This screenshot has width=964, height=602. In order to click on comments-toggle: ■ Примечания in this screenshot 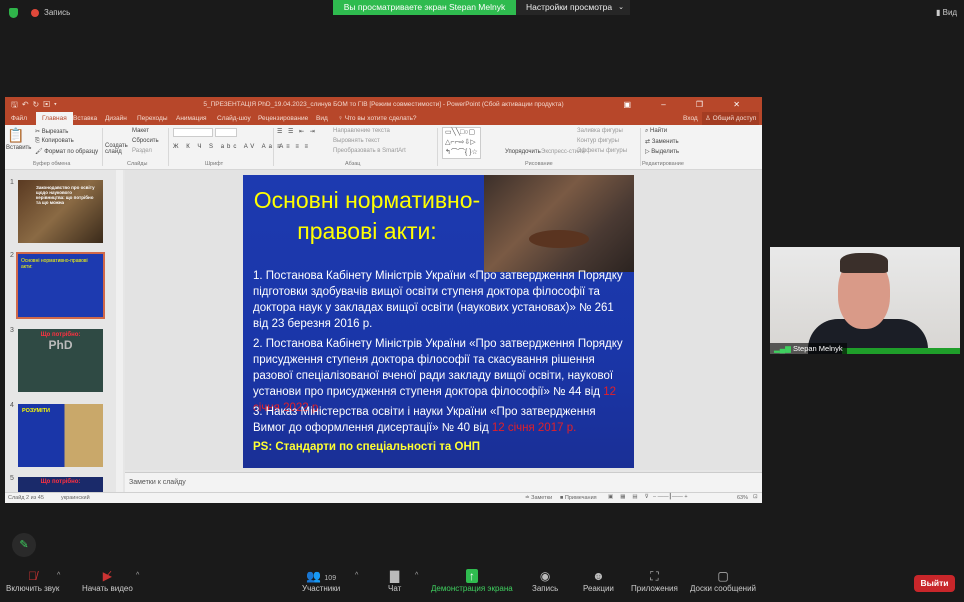, I will do `click(578, 498)`.